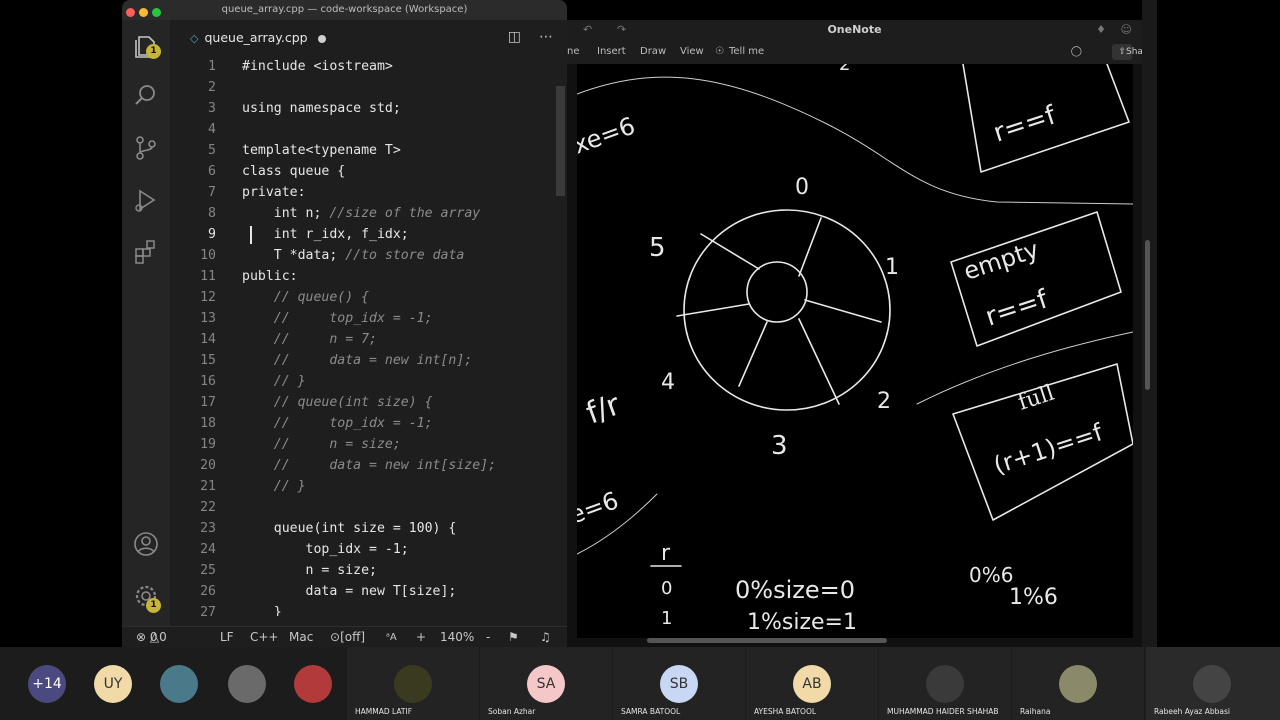 The image size is (1280, 720). What do you see at coordinates (513, 637) in the screenshot?
I see `feedback-icon: ⚑` at bounding box center [513, 637].